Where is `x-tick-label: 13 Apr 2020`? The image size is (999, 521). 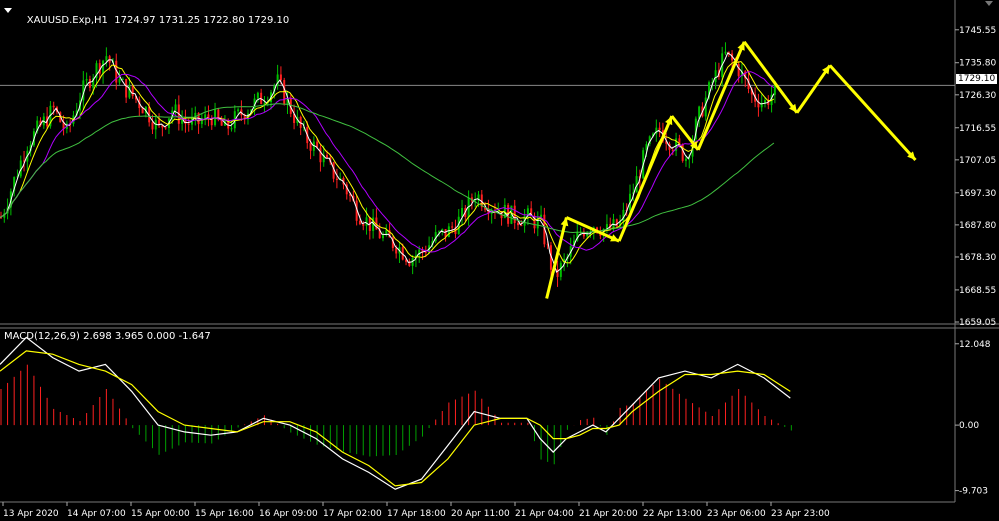 x-tick-label: 13 Apr 2020 is located at coordinates (31, 514).